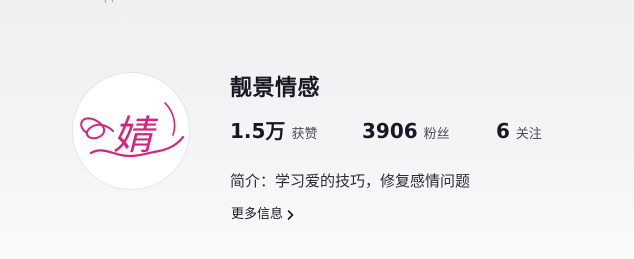  Describe the element at coordinates (290, 215) in the screenshot. I see `chevron-right-icon` at that location.